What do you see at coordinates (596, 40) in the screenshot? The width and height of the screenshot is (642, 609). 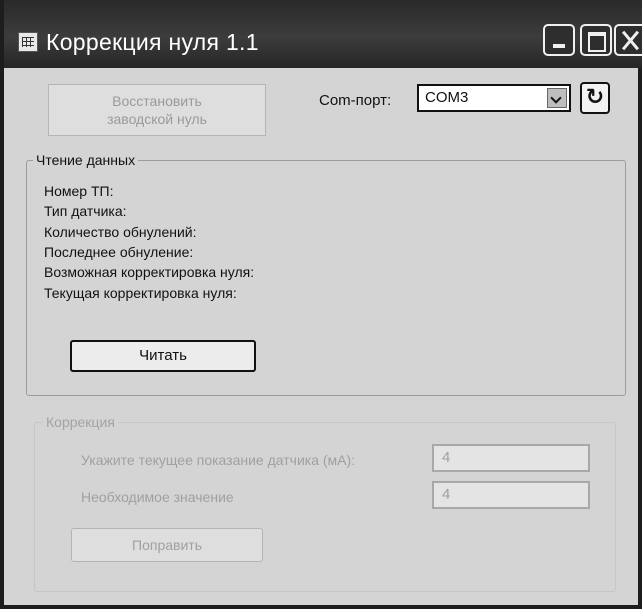 I see `maximize-button` at bounding box center [596, 40].